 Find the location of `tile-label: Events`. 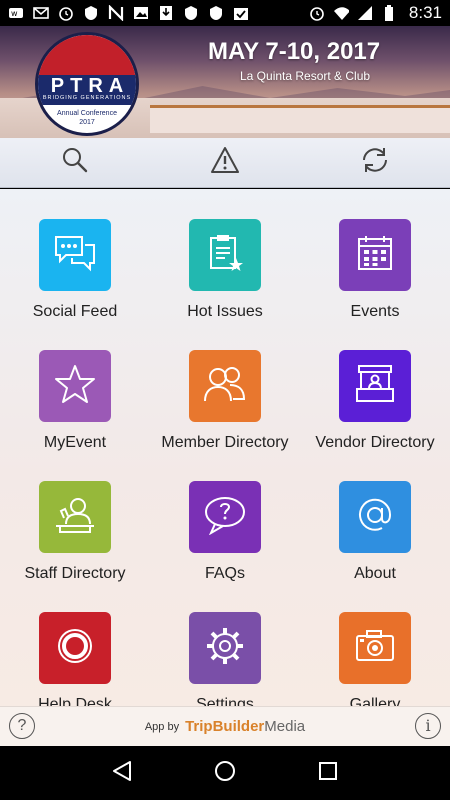

tile-label: Events is located at coordinates (375, 311).